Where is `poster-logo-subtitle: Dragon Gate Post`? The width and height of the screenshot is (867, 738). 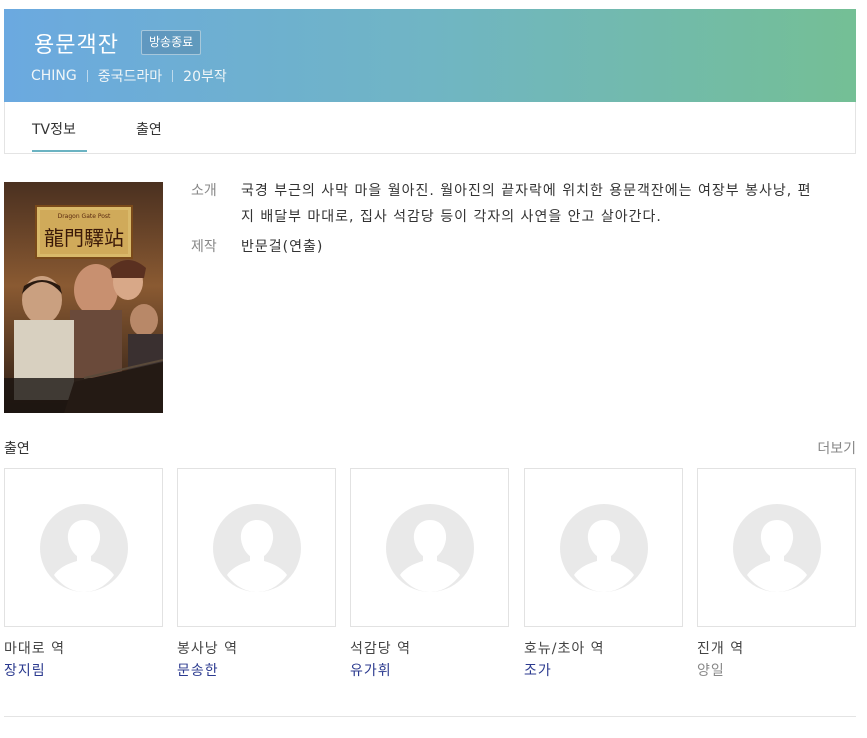 poster-logo-subtitle: Dragon Gate Post is located at coordinates (84, 216).